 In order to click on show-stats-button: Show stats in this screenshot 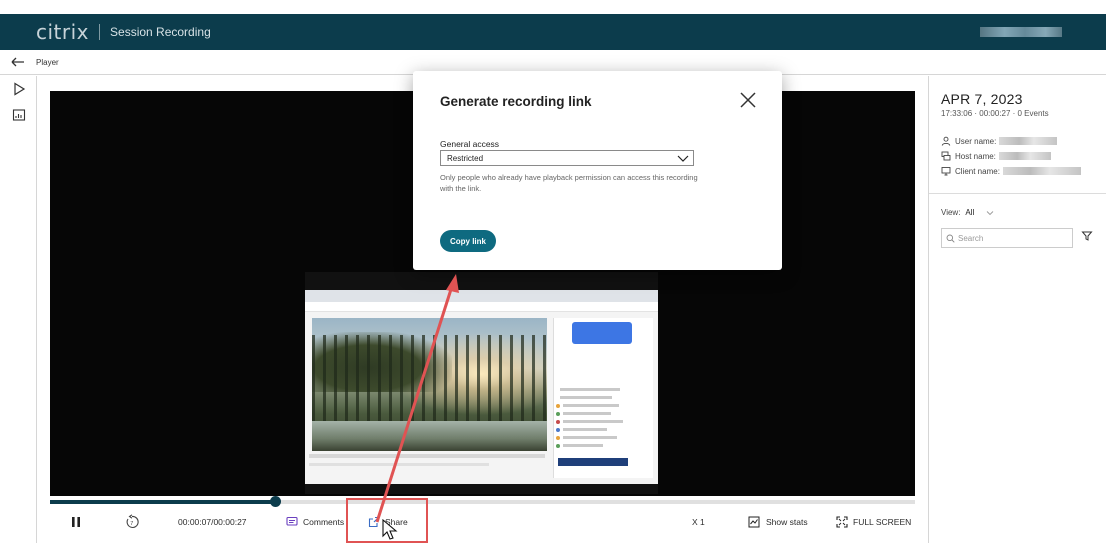, I will do `click(778, 522)`.